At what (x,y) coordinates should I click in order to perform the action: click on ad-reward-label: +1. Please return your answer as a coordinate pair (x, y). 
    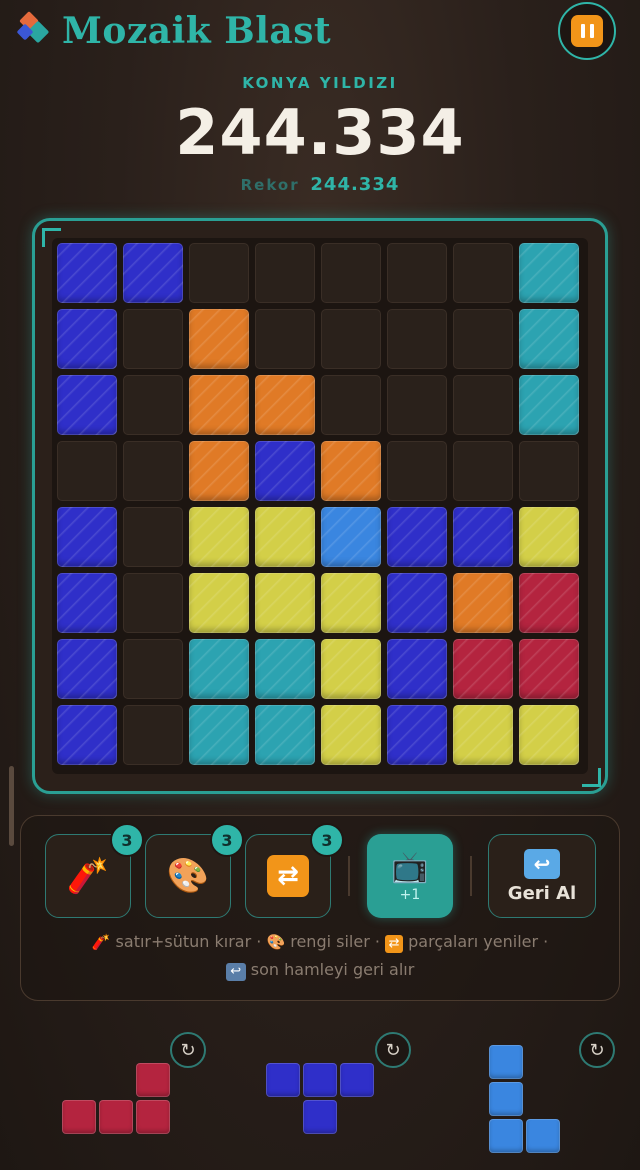
    Looking at the image, I should click on (410, 894).